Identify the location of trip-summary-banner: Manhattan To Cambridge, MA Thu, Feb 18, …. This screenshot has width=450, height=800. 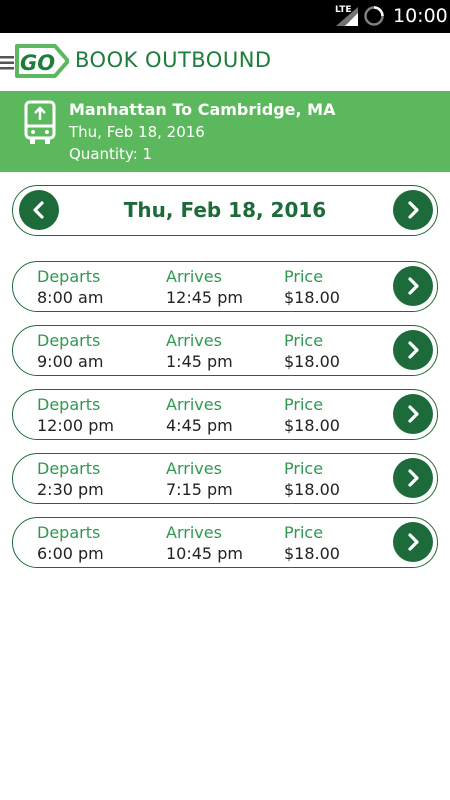
(225, 131).